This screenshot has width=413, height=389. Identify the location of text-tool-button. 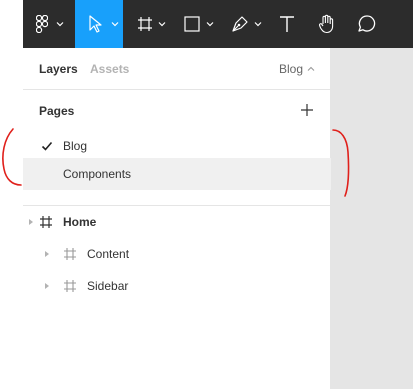
(287, 24).